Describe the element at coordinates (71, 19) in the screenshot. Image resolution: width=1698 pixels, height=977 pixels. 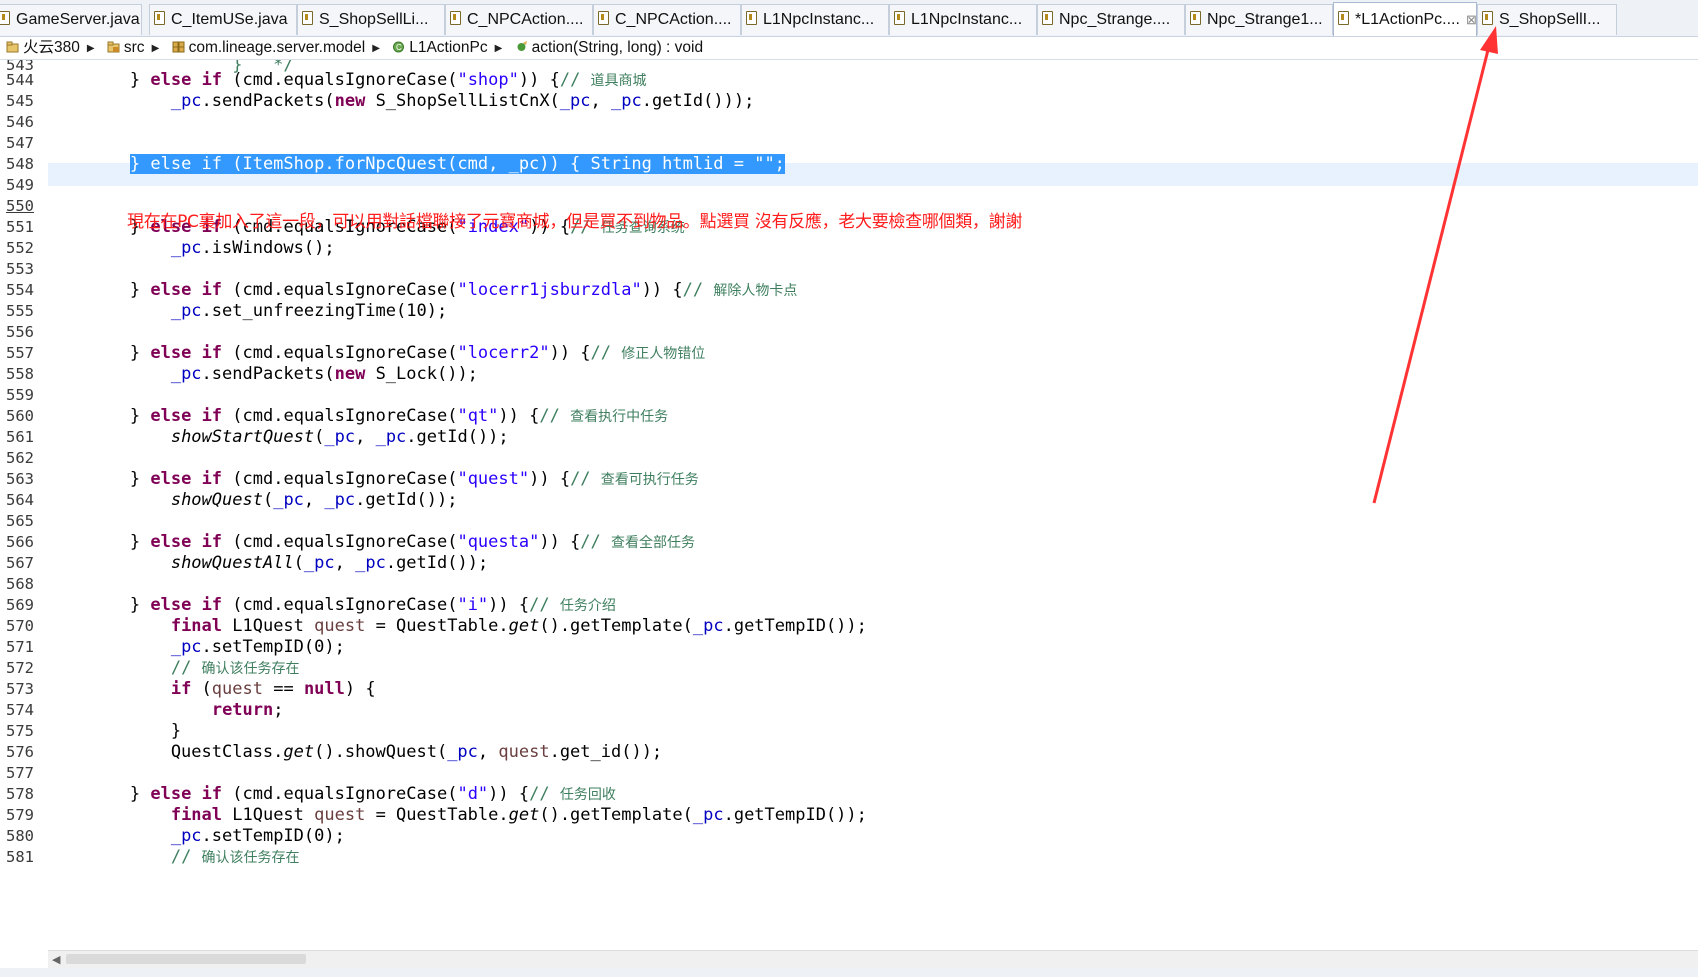
I see `tab-gameserver: GameServer.java` at that location.